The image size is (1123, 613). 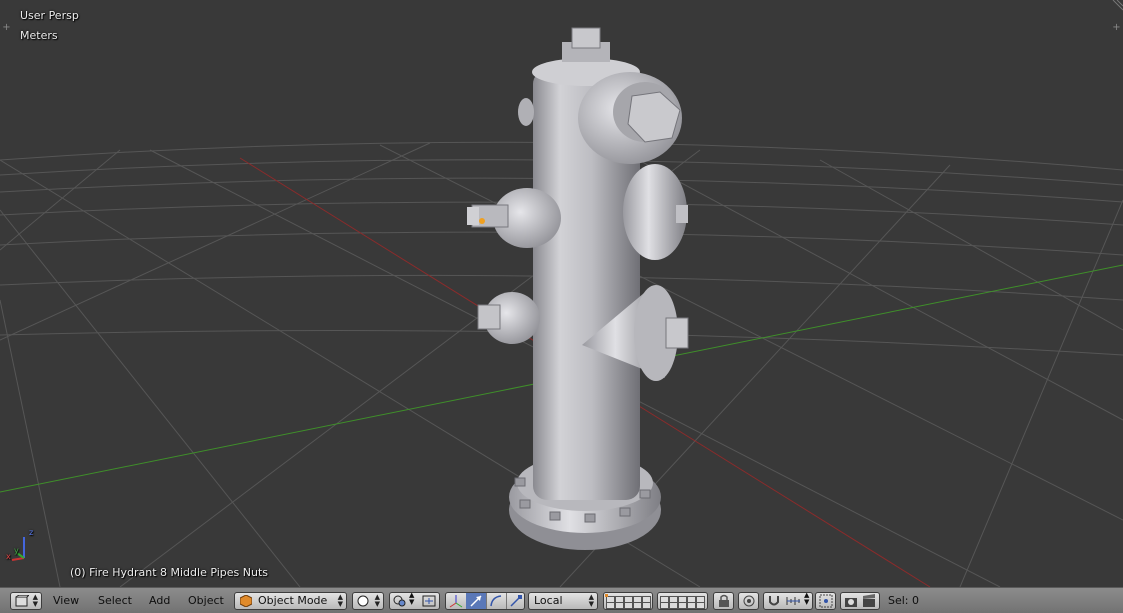 What do you see at coordinates (904, 600) in the screenshot?
I see `selection-status: Sel: 0` at bounding box center [904, 600].